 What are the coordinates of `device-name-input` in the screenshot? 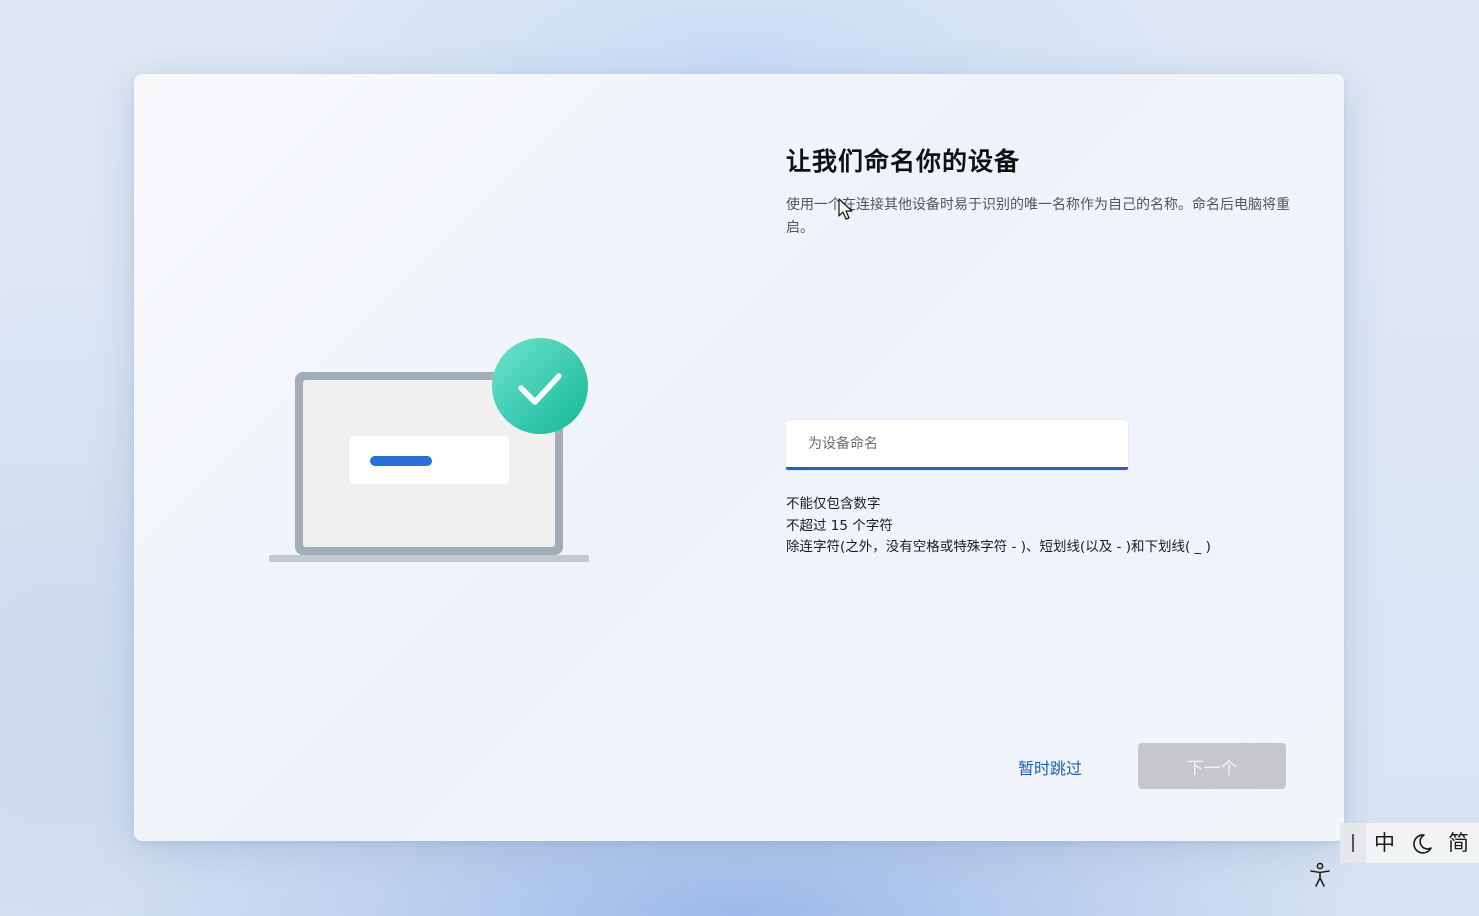 It's located at (957, 445).